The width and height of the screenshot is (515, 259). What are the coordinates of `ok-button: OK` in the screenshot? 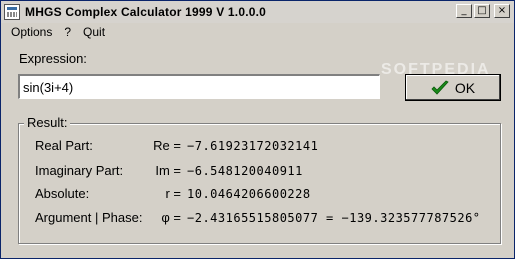 It's located at (453, 87).